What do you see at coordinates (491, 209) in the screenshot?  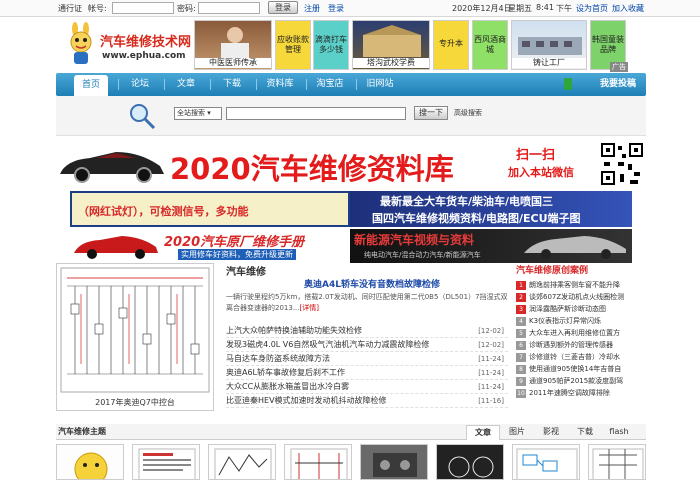 I see `banner-truck-diesel: 最新最全大车货车/柴油车/电喷国三 国四汽车维修视频资料/电路图/ECU端子图` at bounding box center [491, 209].